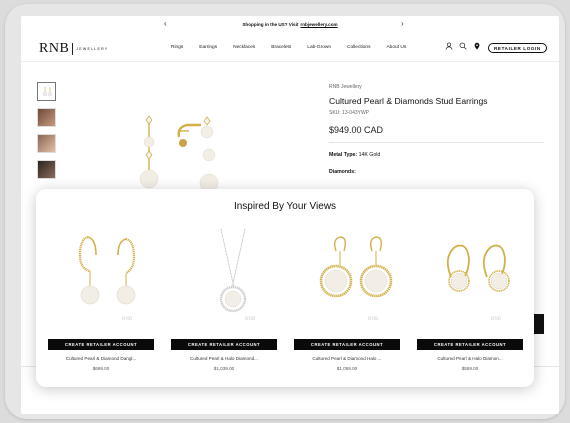  Describe the element at coordinates (342, 172) in the screenshot. I see `diamonds-label: Diamonds:` at that location.